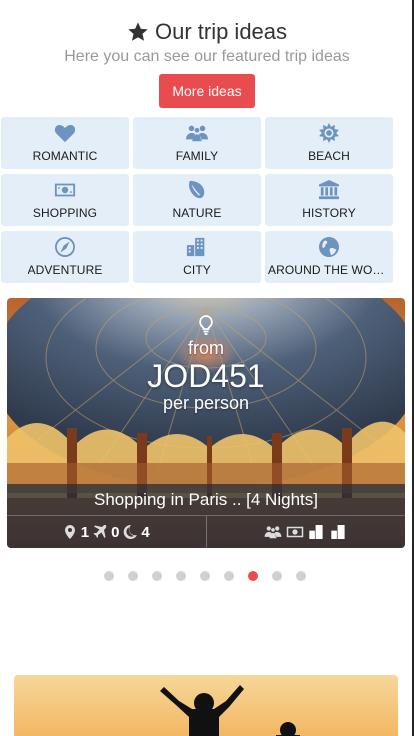 This screenshot has width=414, height=736. What do you see at coordinates (197, 270) in the screenshot?
I see `category-label: CITY` at bounding box center [197, 270].